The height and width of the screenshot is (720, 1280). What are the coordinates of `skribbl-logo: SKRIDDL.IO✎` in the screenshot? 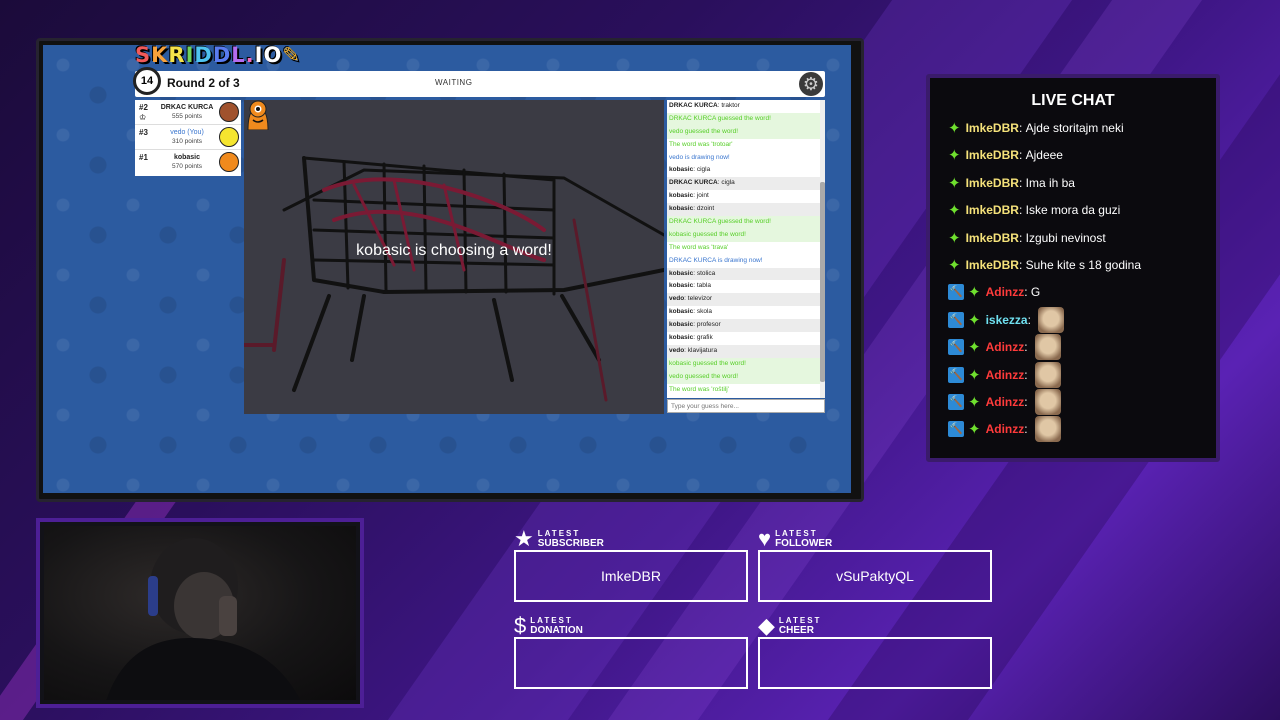 It's located at (218, 55).